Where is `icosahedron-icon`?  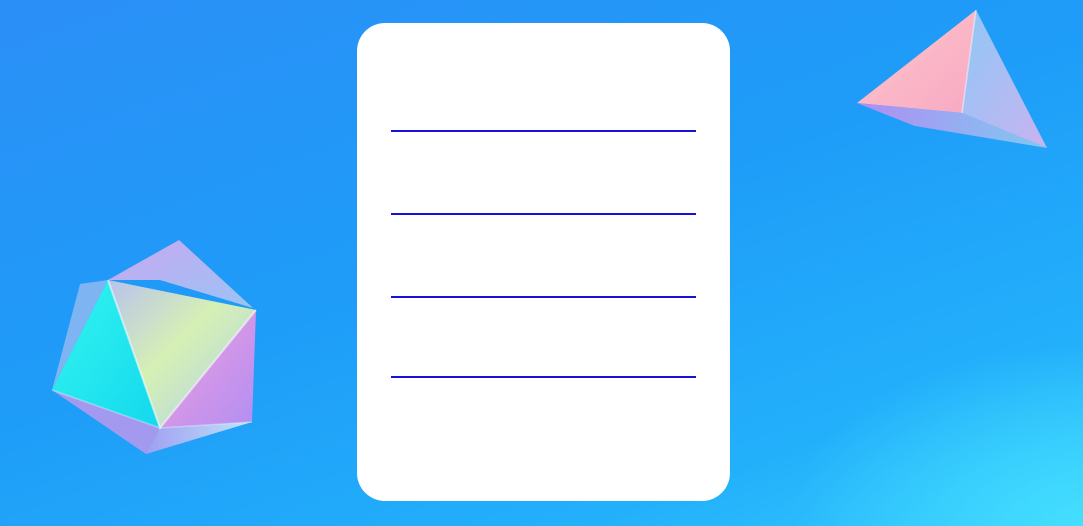 icosahedron-icon is located at coordinates (154, 349).